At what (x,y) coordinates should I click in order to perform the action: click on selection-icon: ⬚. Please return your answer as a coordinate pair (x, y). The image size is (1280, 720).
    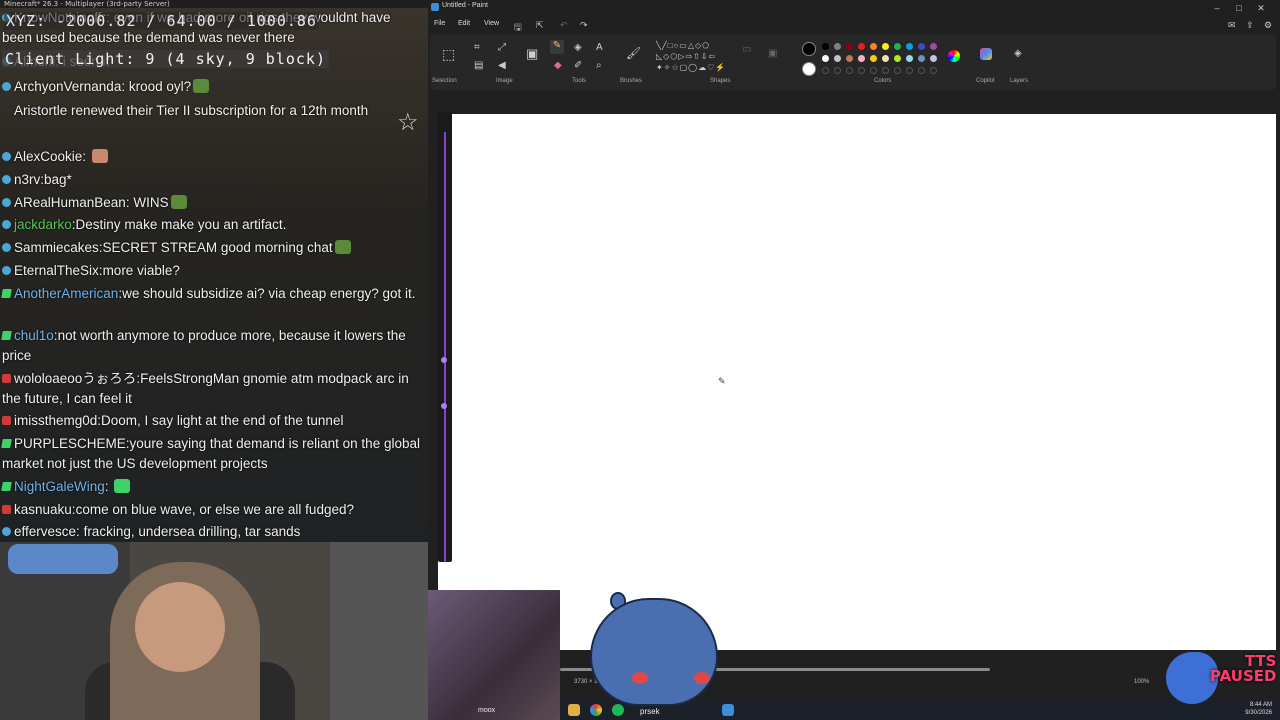
    Looking at the image, I should click on (448, 54).